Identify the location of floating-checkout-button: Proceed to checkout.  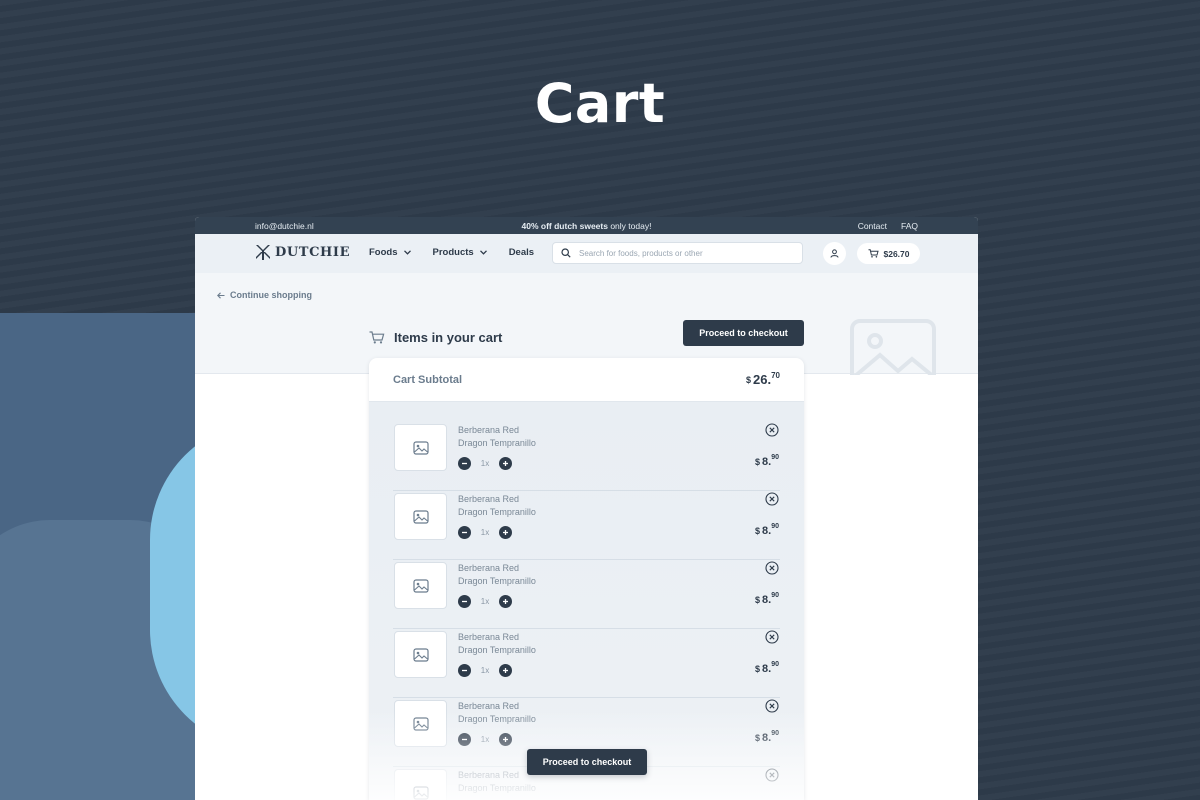
(587, 762).